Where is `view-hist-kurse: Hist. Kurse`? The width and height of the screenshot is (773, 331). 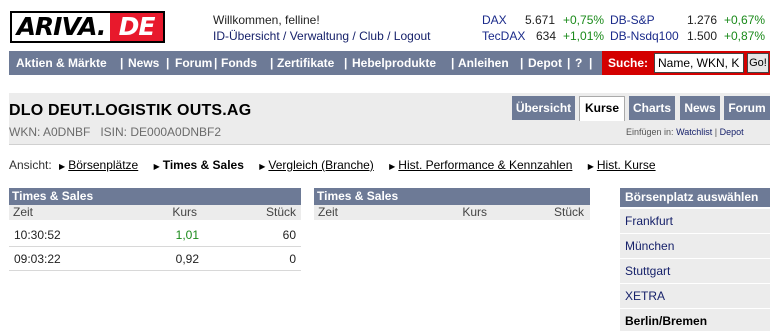 view-hist-kurse: Hist. Kurse is located at coordinates (626, 165).